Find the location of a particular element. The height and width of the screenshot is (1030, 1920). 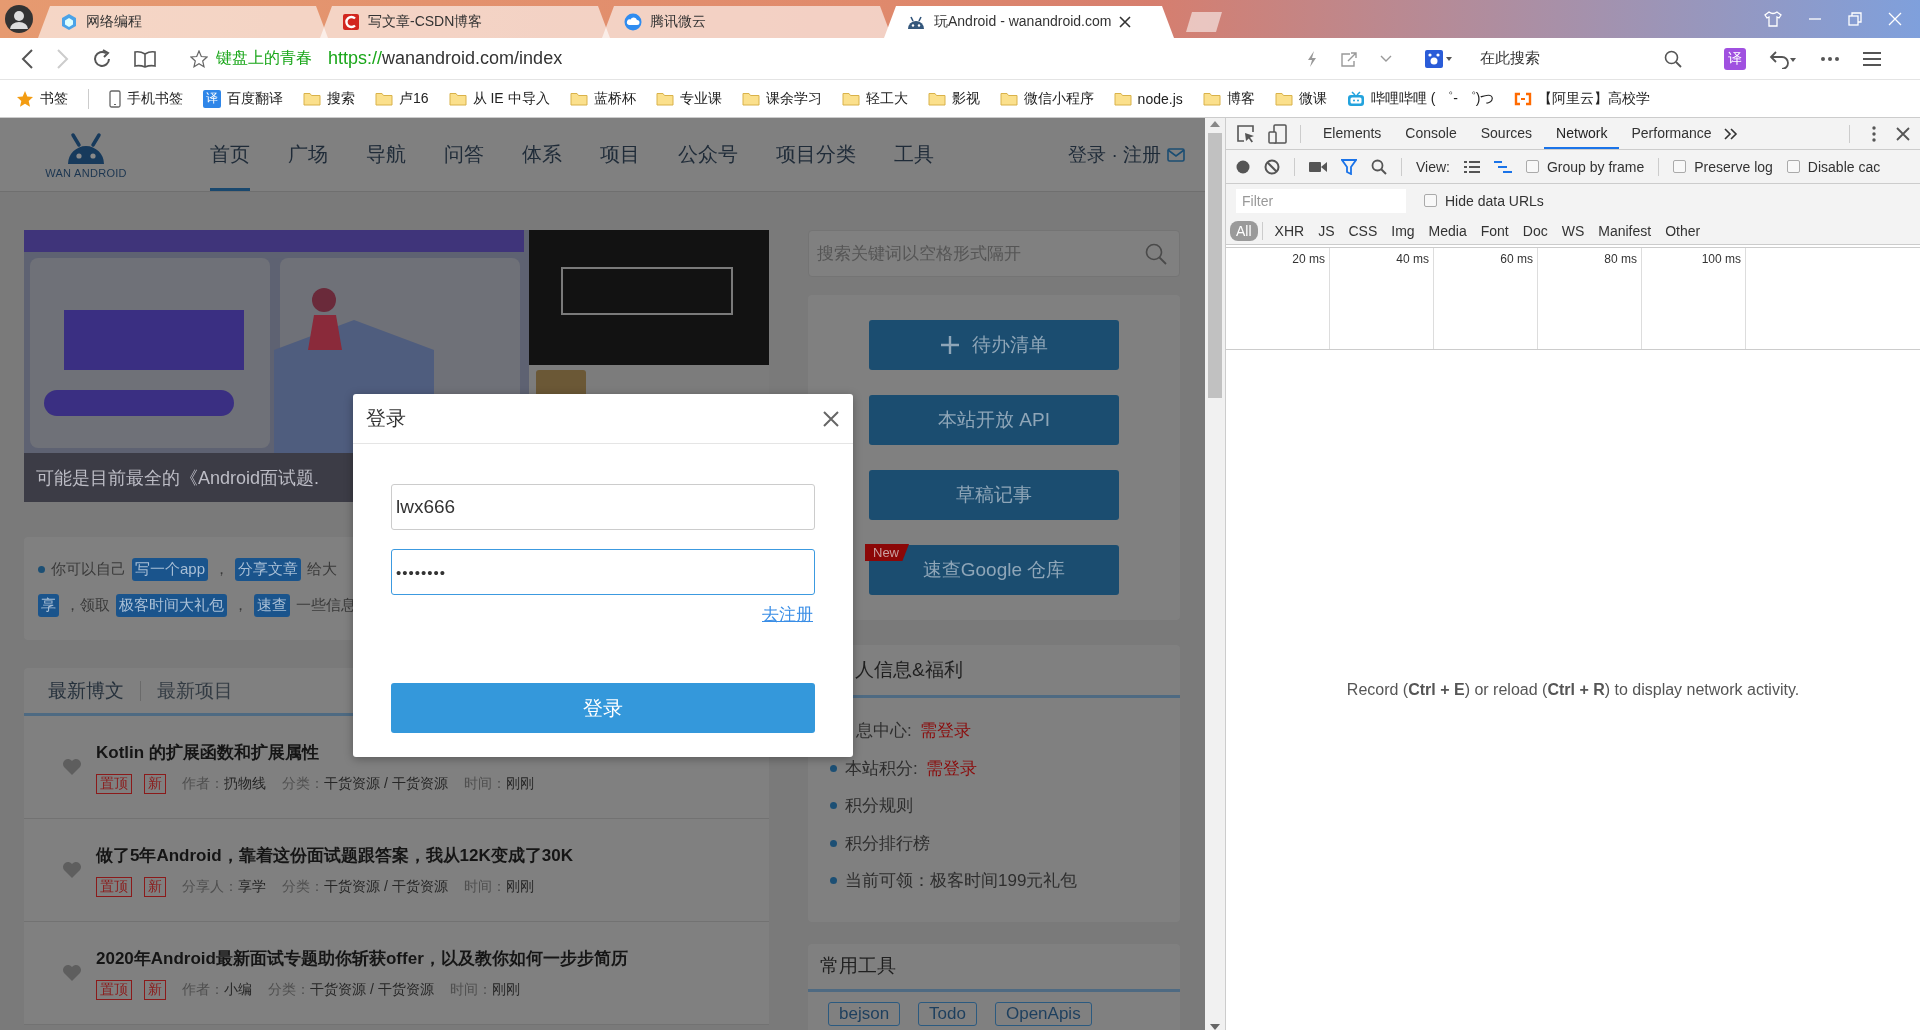

avatar-icon is located at coordinates (19, 19).